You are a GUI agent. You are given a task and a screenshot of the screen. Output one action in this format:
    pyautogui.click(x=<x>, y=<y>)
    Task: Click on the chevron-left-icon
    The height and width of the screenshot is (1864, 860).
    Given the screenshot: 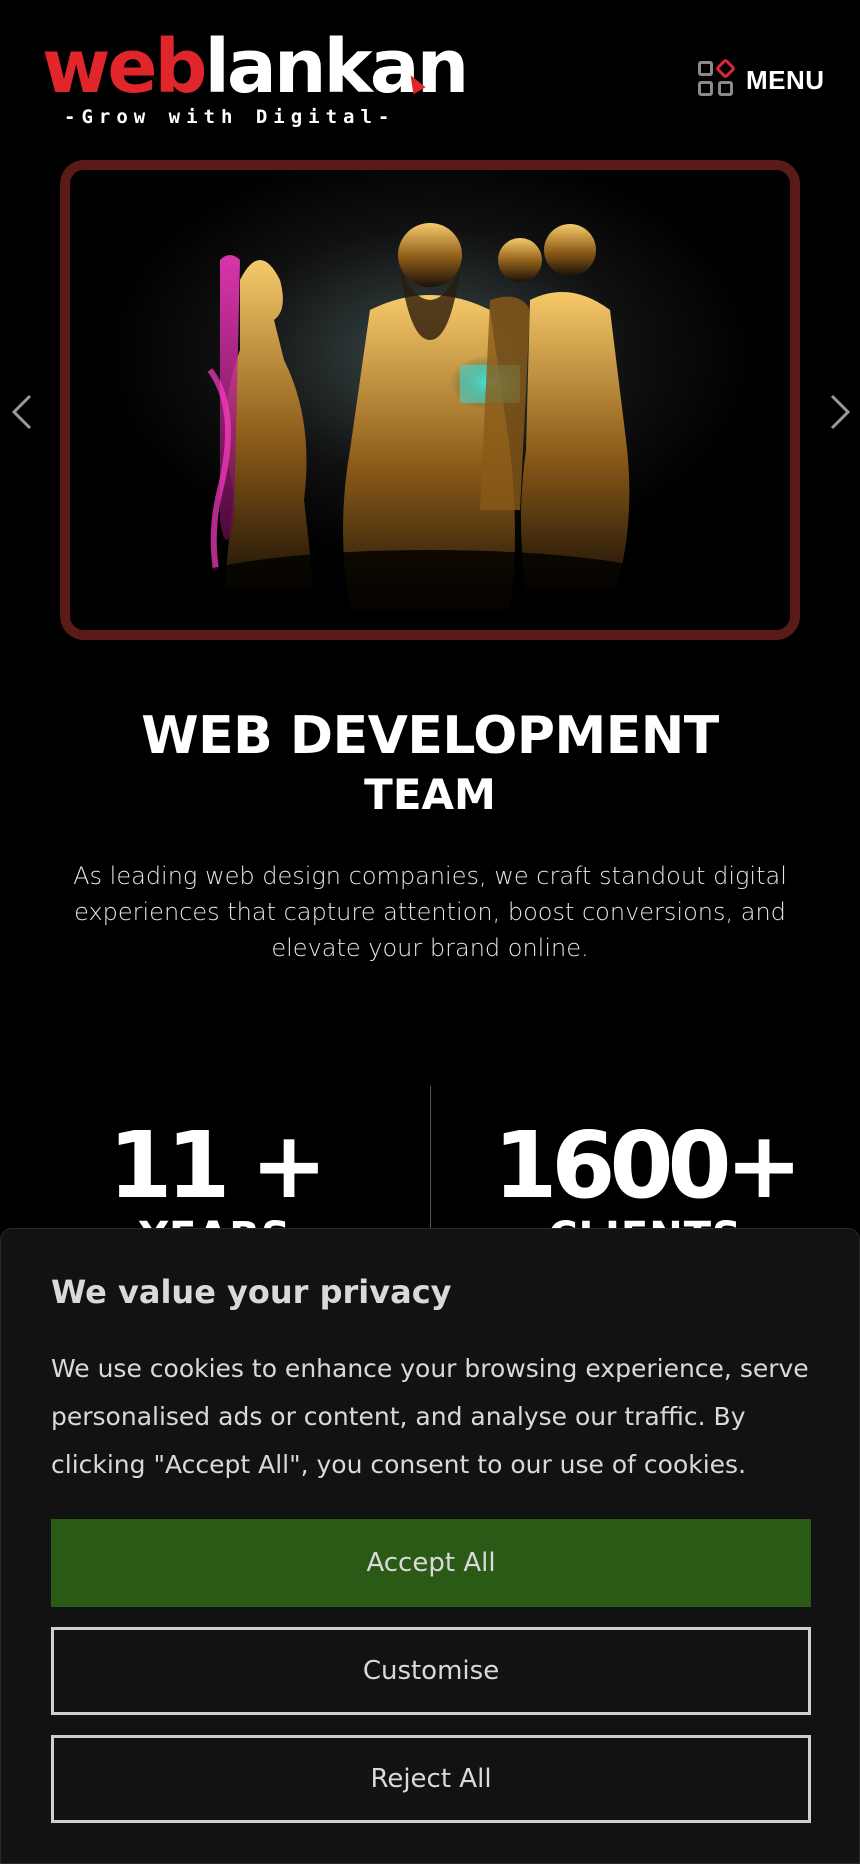 What is the action you would take?
    pyautogui.click(x=22, y=412)
    